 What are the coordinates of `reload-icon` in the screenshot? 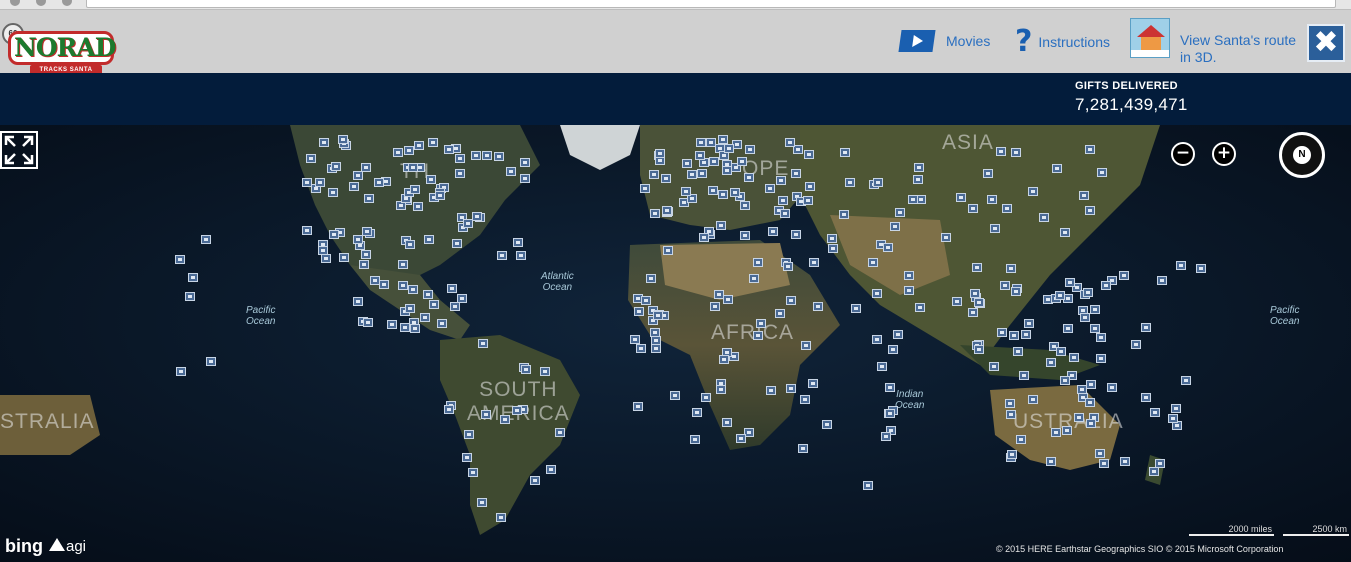 It's located at (67, 3).